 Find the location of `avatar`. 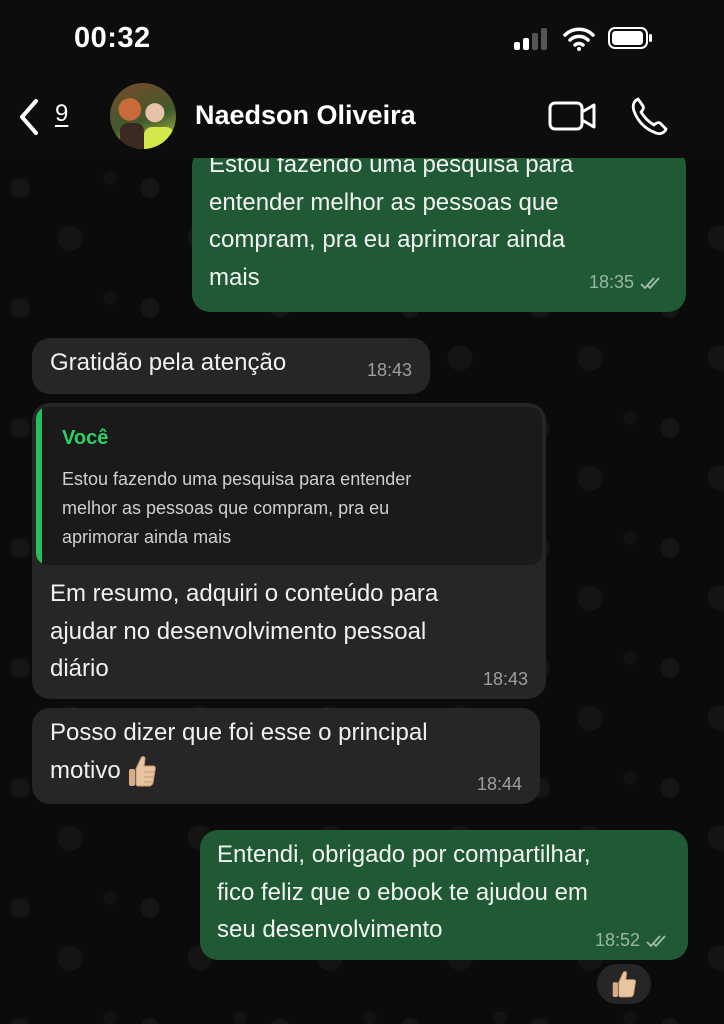

avatar is located at coordinates (143, 116).